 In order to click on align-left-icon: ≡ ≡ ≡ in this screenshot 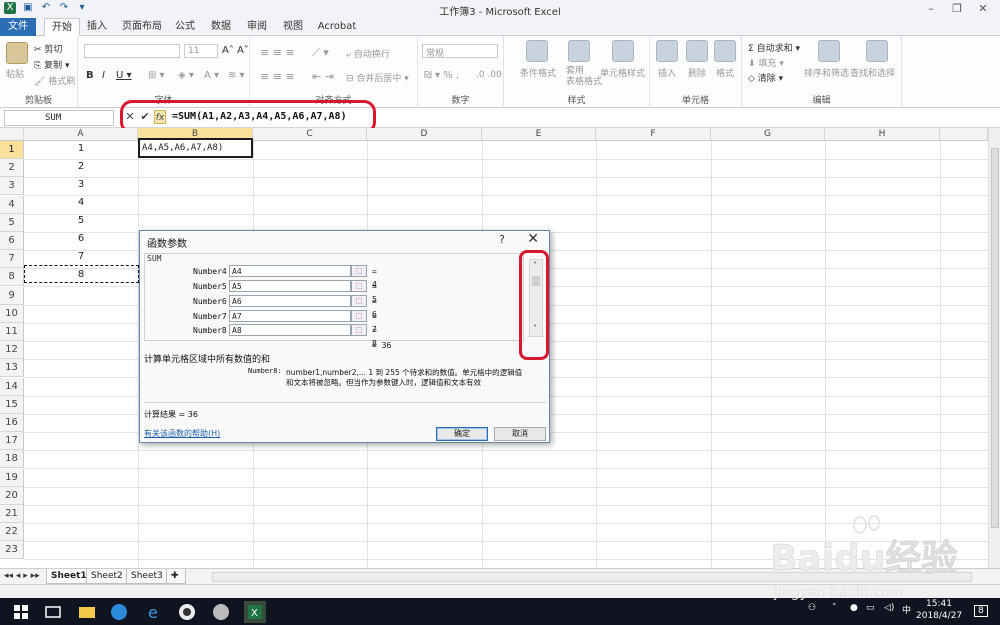, I will do `click(277, 76)`.